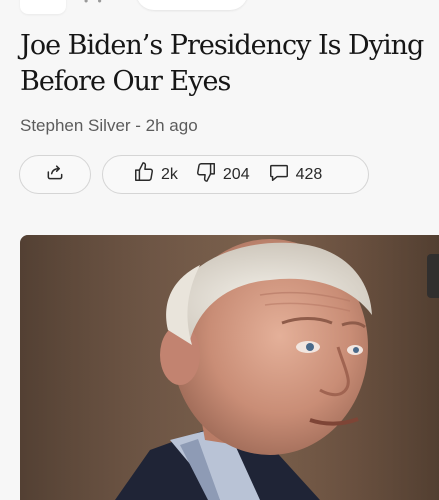  I want to click on share-icon, so click(55, 174).